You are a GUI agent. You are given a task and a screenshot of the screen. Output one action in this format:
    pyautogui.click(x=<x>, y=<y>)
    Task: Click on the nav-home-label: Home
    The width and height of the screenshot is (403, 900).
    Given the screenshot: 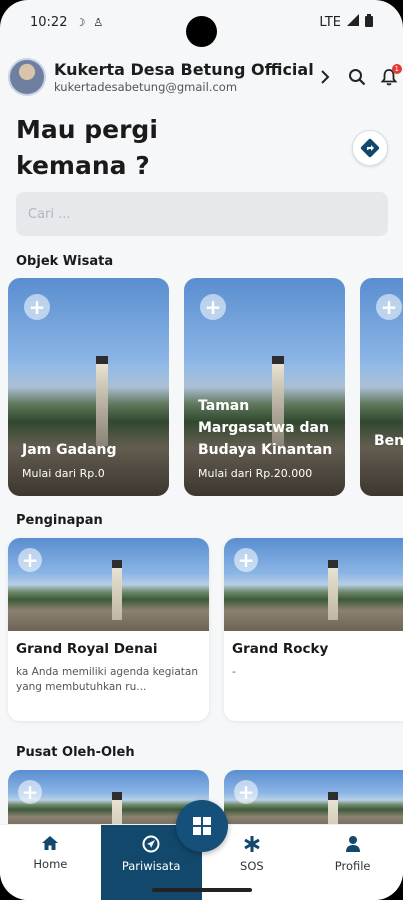 What is the action you would take?
    pyautogui.click(x=50, y=864)
    